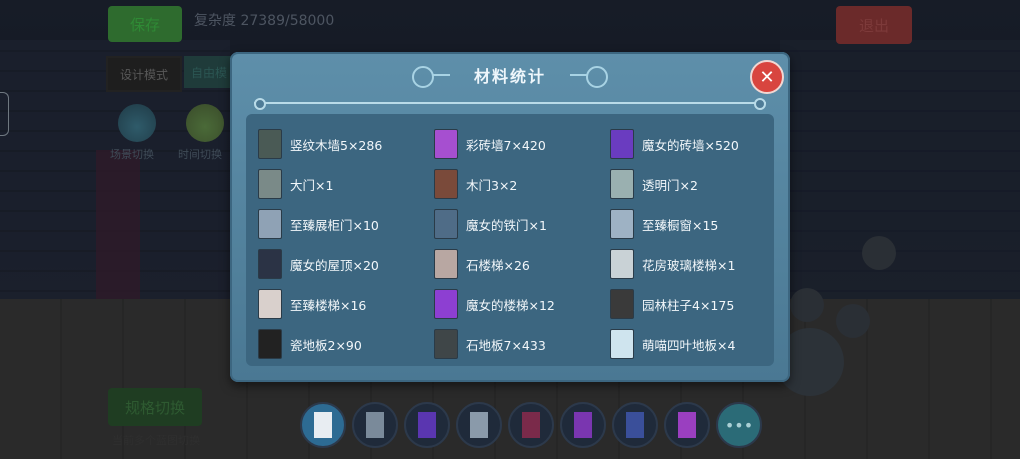 The height and width of the screenshot is (459, 1020). I want to click on design-mode-button: 设计模式, so click(144, 74).